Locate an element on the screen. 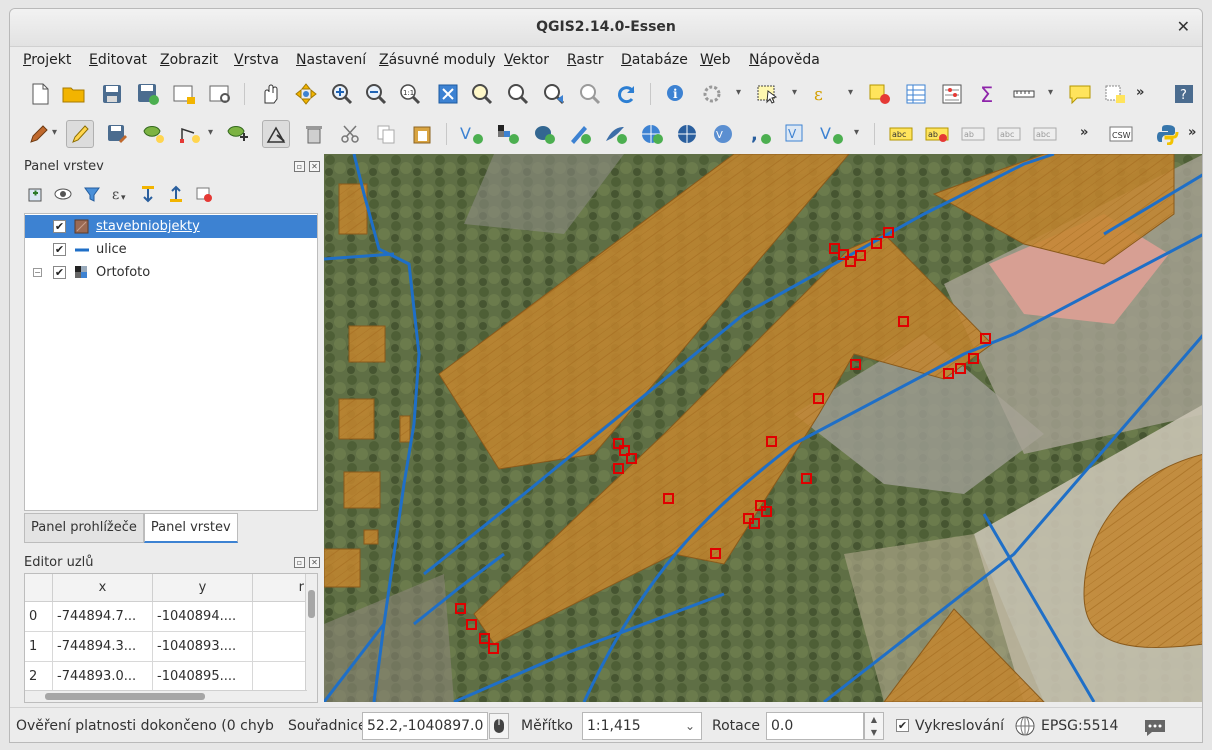  menu-databaze: Databáze is located at coordinates (654, 60).